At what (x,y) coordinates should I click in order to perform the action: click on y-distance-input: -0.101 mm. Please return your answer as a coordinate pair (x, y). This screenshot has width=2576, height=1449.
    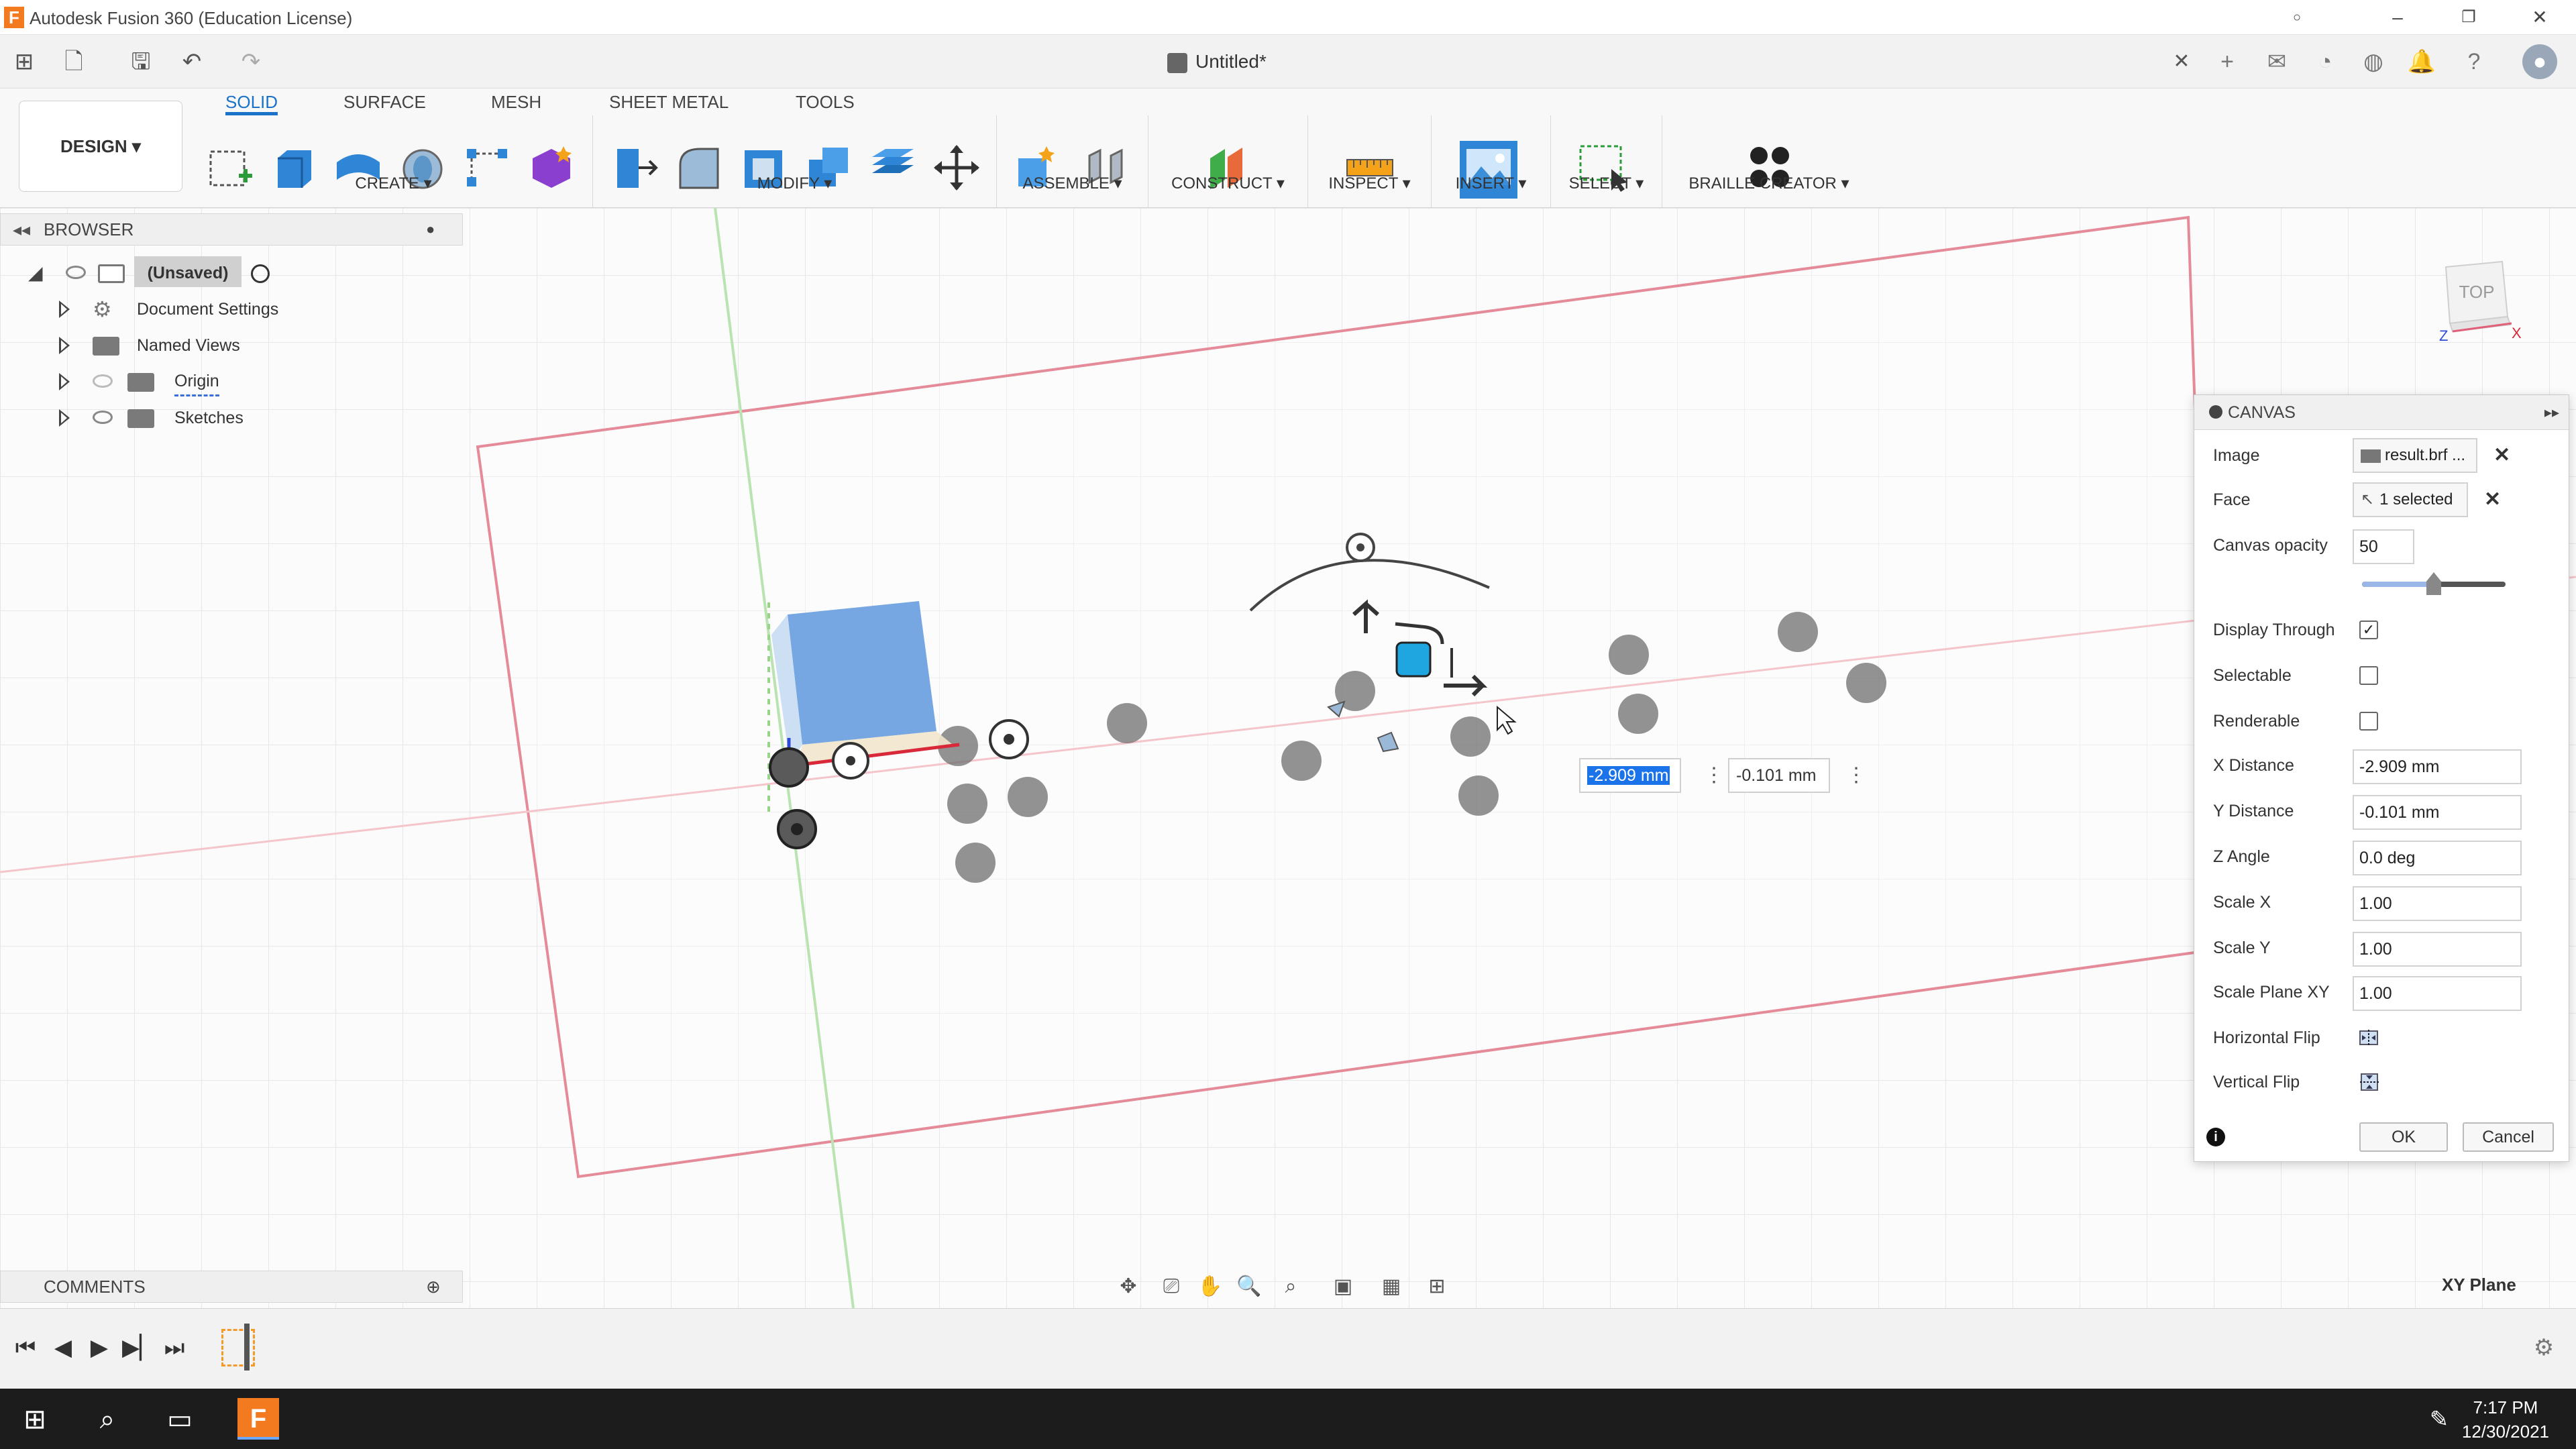
    Looking at the image, I should click on (2437, 812).